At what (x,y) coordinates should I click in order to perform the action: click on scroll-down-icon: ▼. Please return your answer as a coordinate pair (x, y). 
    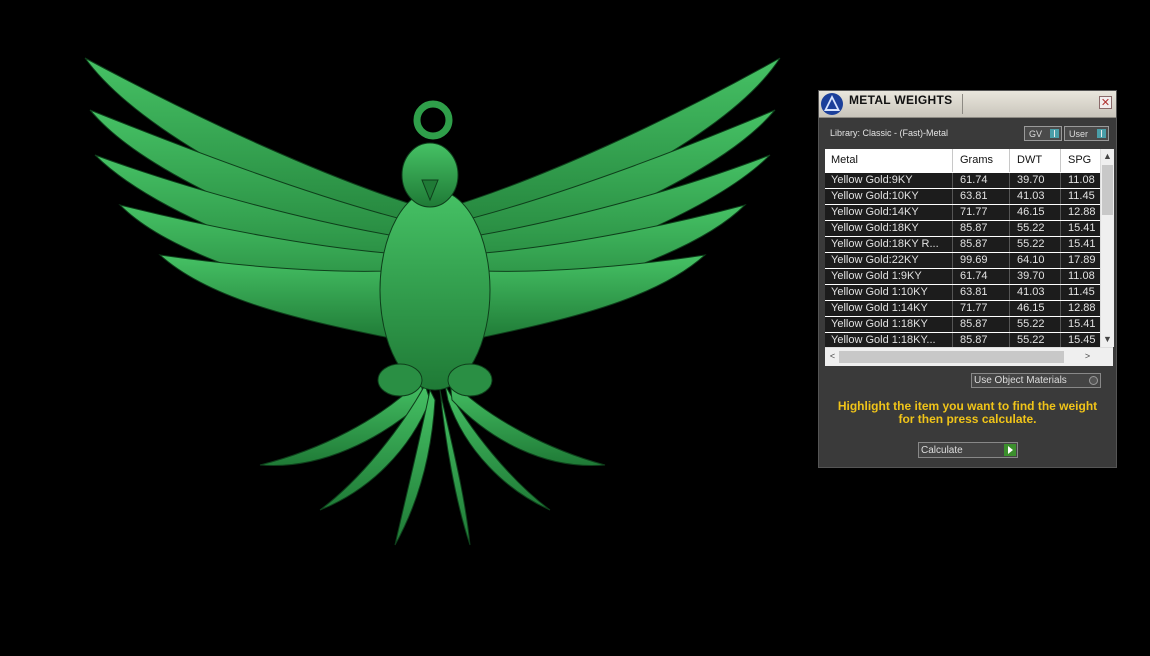
    Looking at the image, I should click on (1107, 339).